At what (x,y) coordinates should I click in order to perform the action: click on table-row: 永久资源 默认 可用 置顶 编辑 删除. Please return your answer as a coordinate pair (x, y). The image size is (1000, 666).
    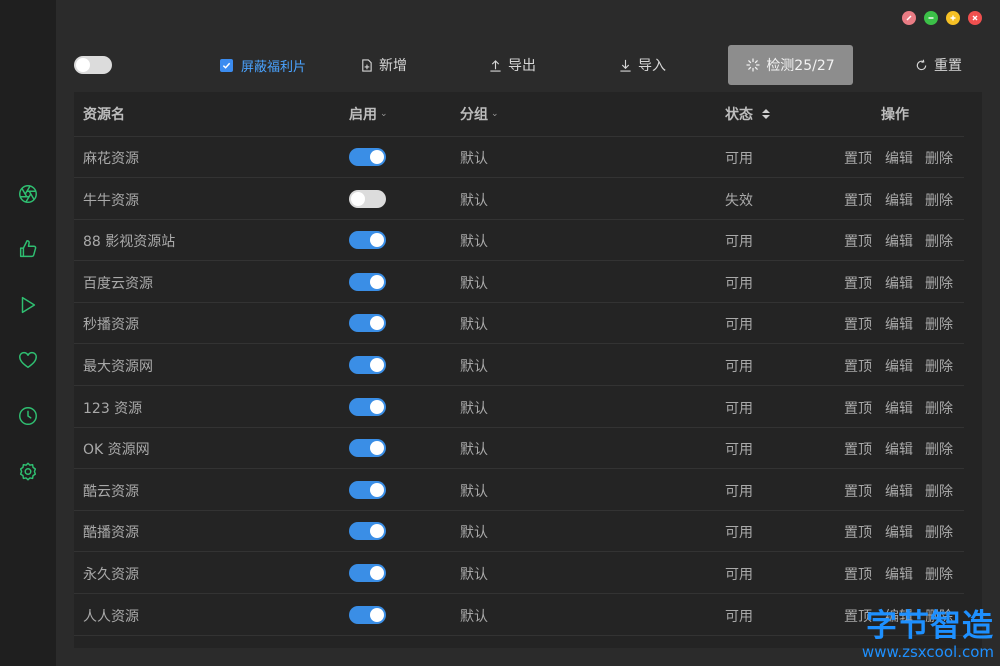
    Looking at the image, I should click on (519, 573).